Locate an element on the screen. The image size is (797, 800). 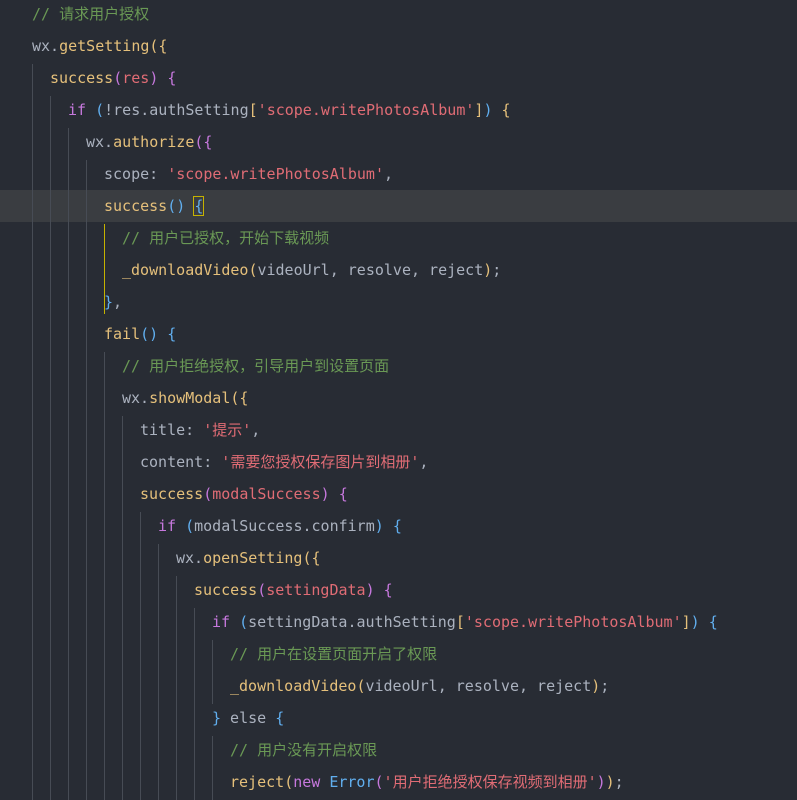
code-token: getSetting is located at coordinates (104, 46).